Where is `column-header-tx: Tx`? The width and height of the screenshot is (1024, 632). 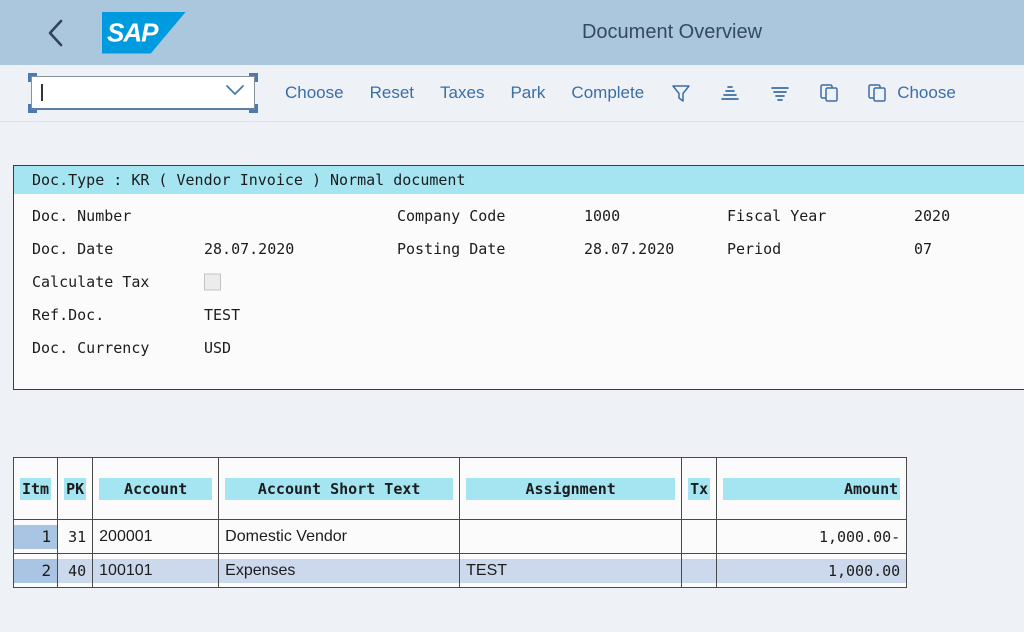 column-header-tx: Tx is located at coordinates (699, 488).